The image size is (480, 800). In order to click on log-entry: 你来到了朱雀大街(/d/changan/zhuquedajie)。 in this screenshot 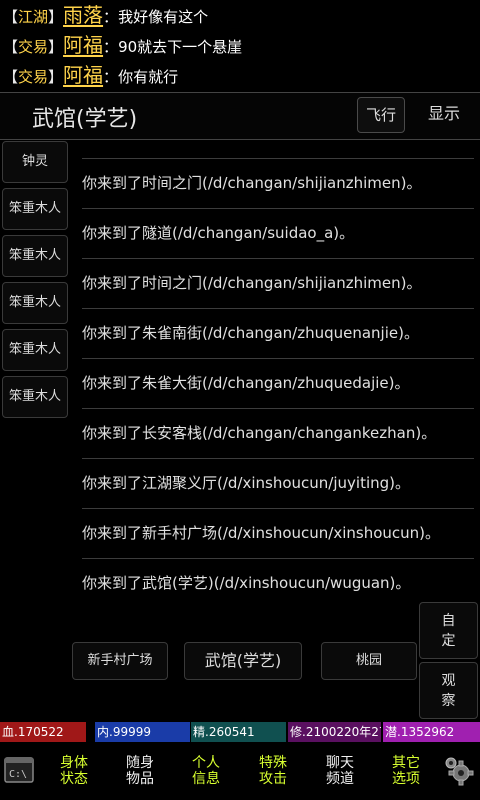, I will do `click(278, 383)`.